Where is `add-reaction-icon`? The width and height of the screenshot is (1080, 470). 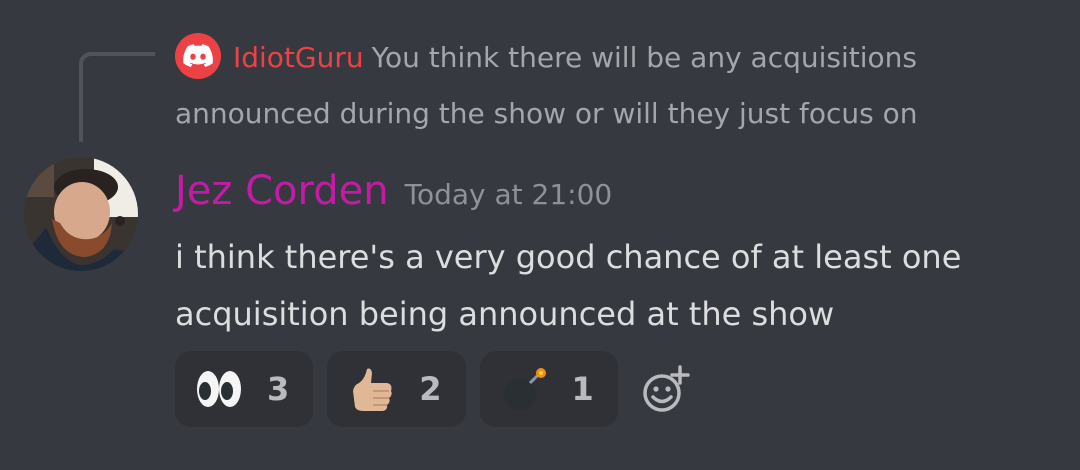 add-reaction-icon is located at coordinates (666, 389).